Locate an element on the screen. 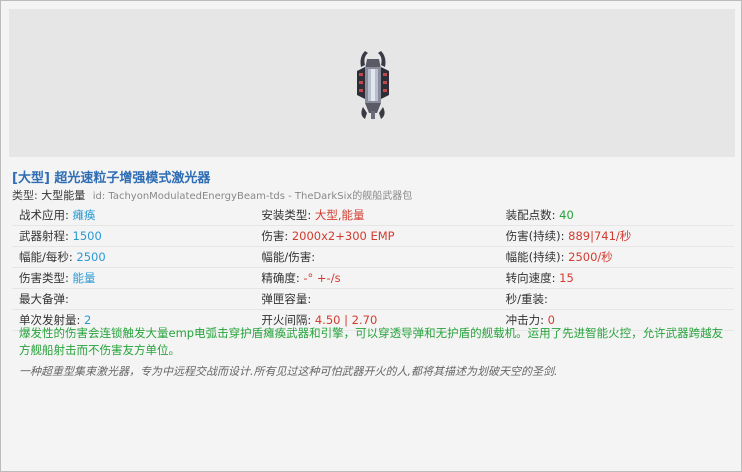 This screenshot has width=742, height=472. stat-value: 1500 is located at coordinates (87, 236).